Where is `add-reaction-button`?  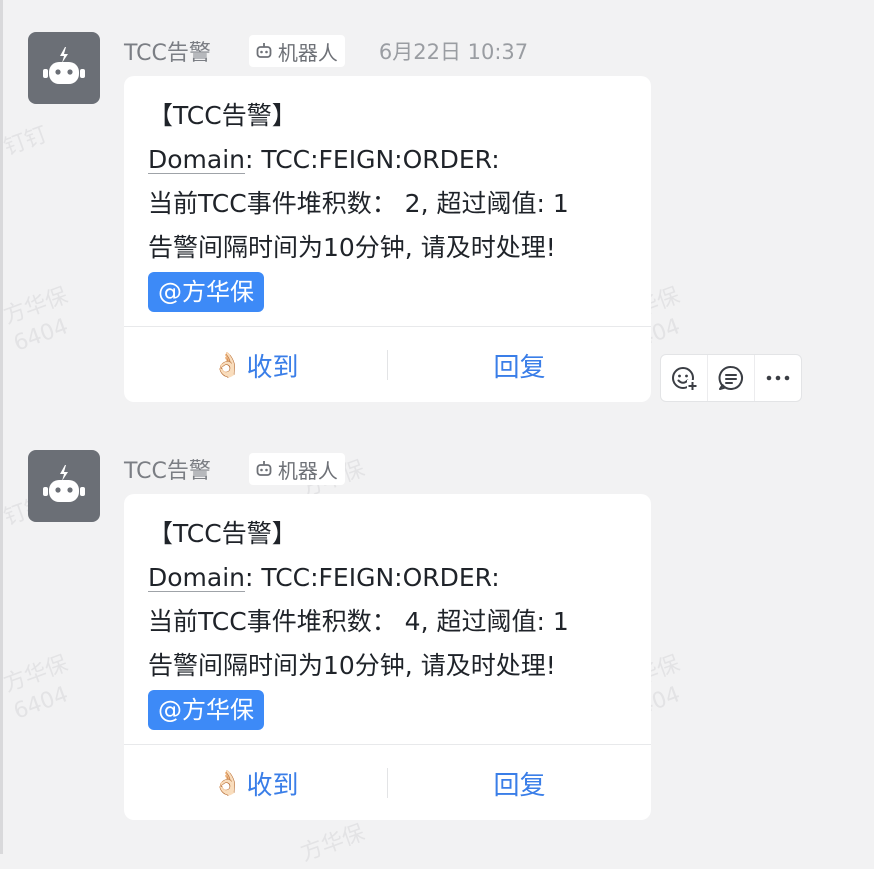
add-reaction-button is located at coordinates (684, 378).